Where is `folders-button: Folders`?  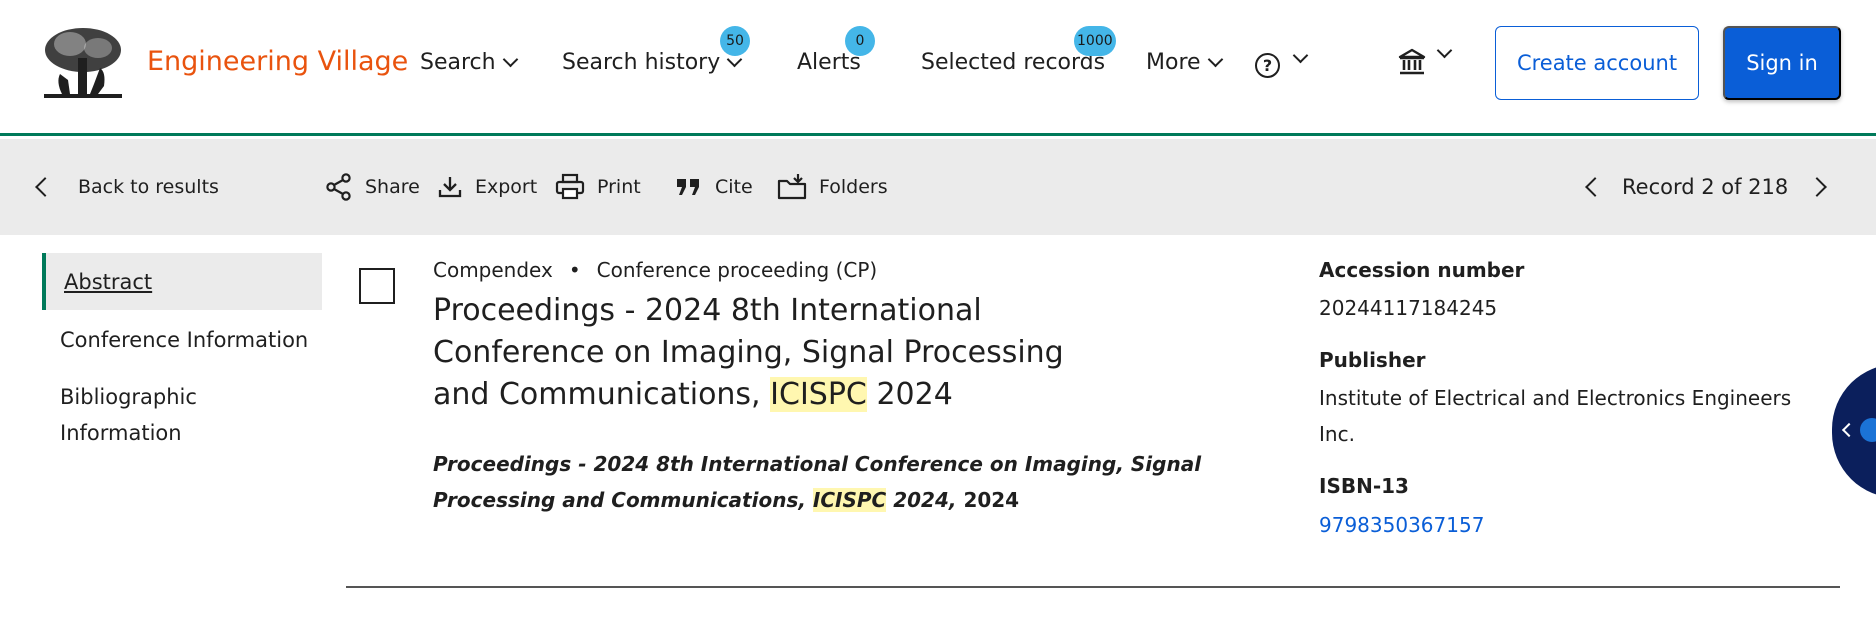 folders-button: Folders is located at coordinates (832, 187).